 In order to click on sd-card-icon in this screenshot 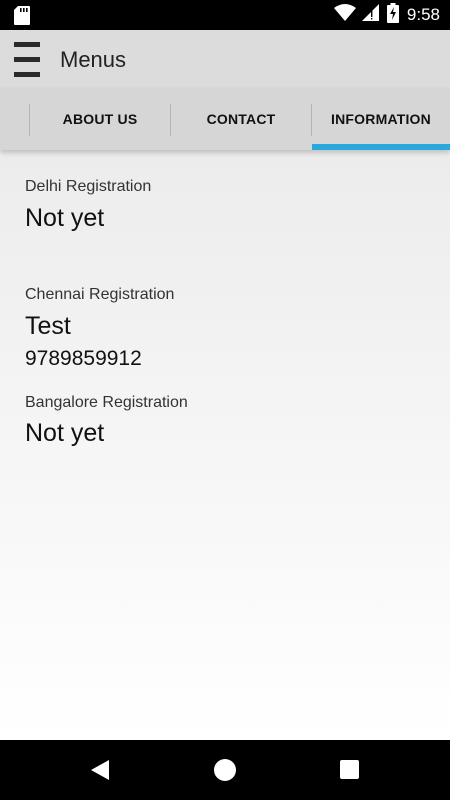, I will do `click(22, 18)`.